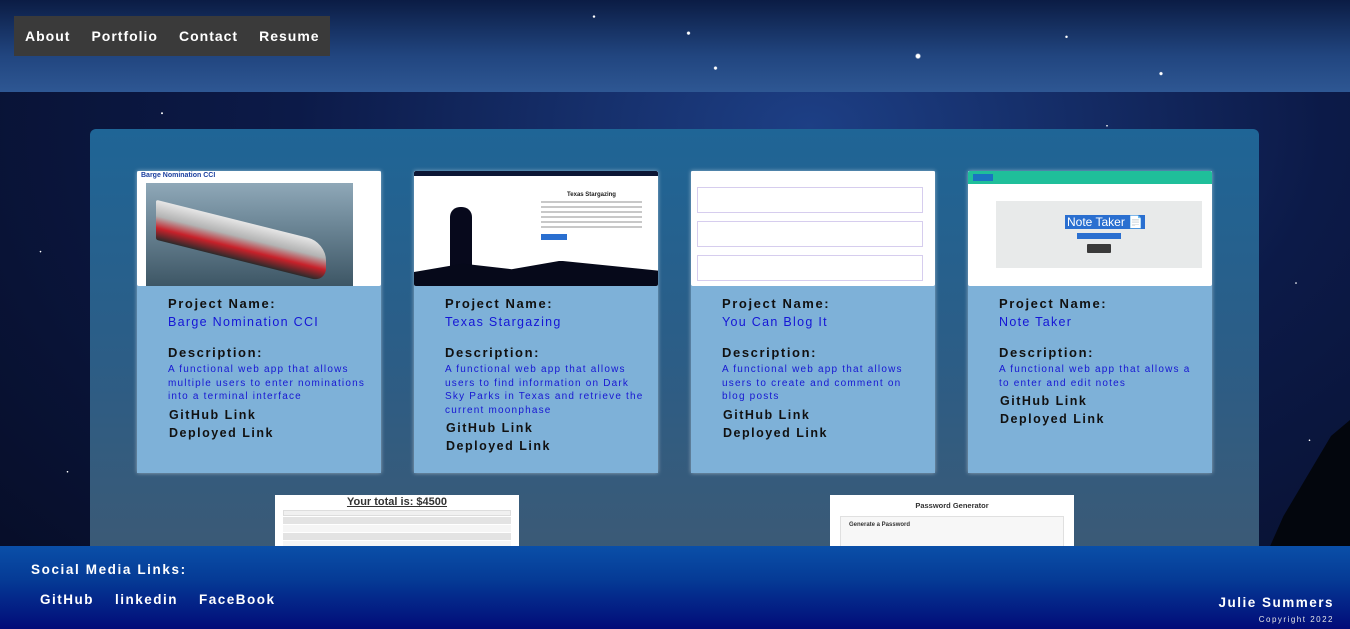 Image resolution: width=1350 pixels, height=629 pixels. What do you see at coordinates (828, 322) in the screenshot?
I see `project-name: You Can Blog It` at bounding box center [828, 322].